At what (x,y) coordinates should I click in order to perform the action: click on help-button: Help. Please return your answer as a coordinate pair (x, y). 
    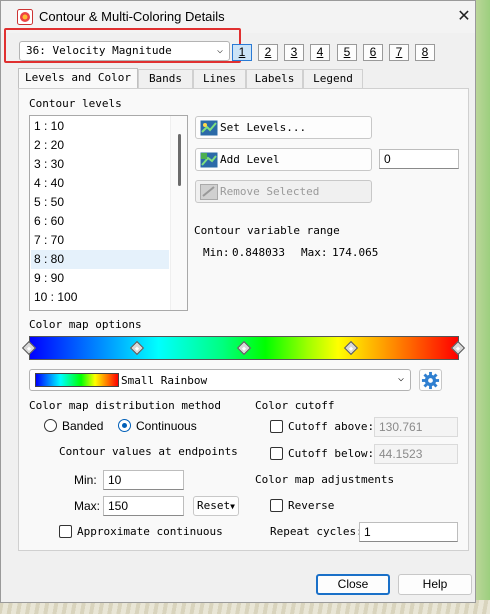
    Looking at the image, I should click on (435, 584).